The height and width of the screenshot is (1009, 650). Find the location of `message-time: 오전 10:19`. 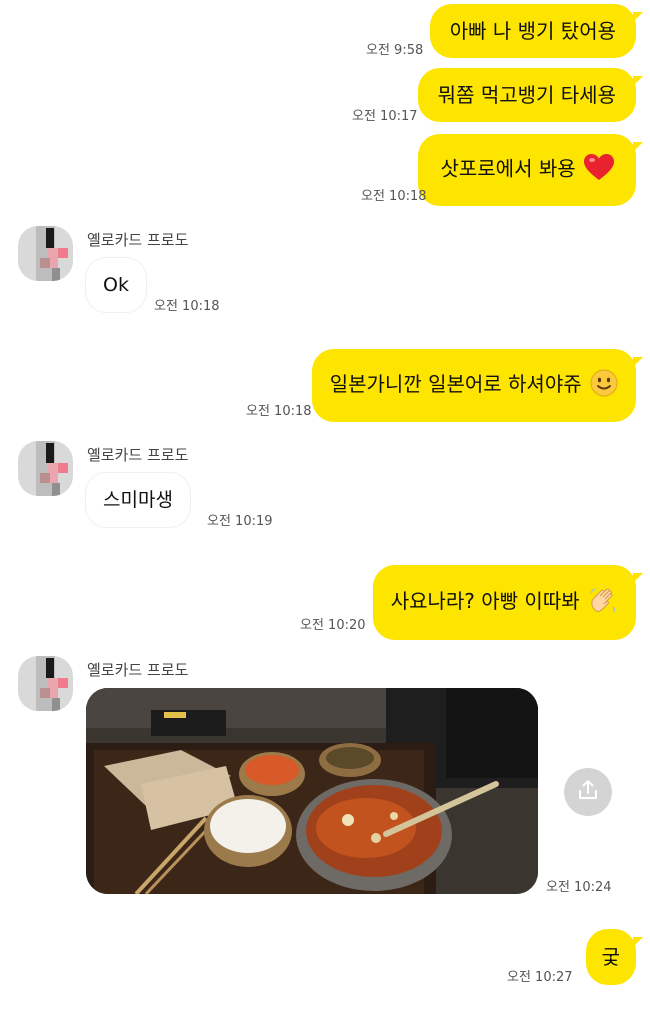

message-time: 오전 10:19 is located at coordinates (240, 521).